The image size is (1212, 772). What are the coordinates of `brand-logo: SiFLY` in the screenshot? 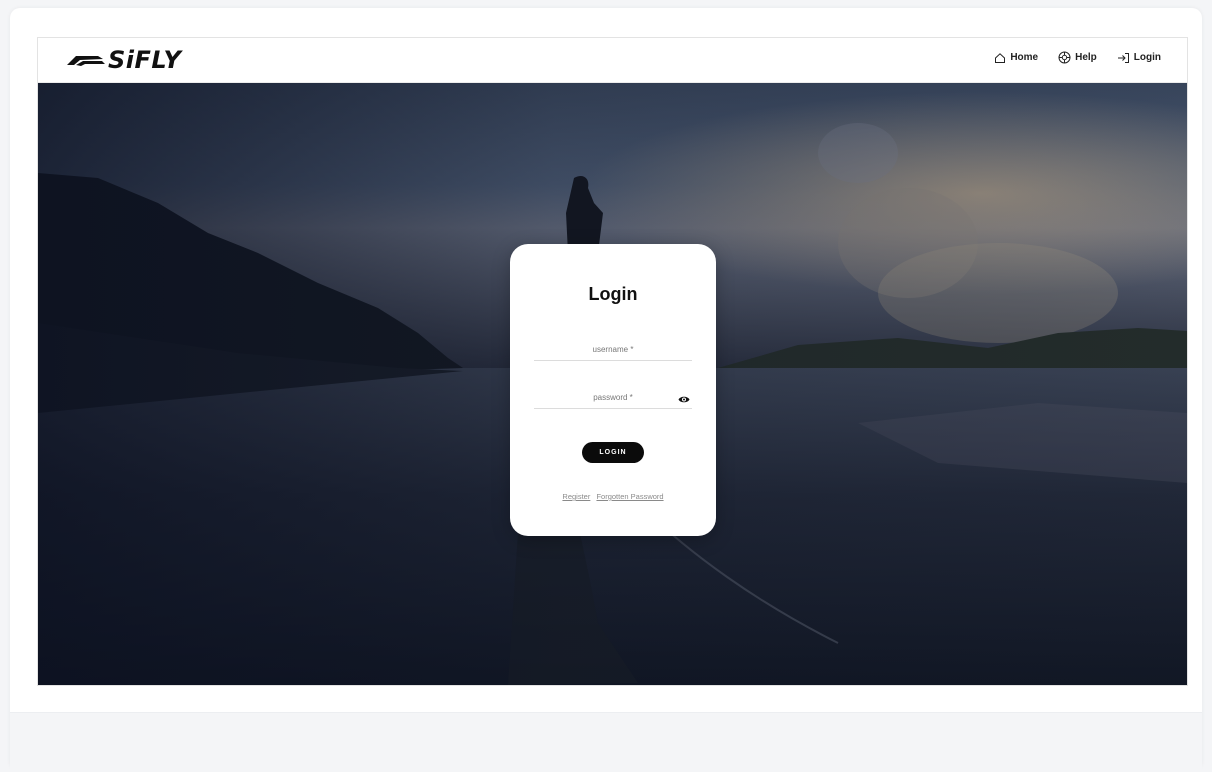 It's located at (123, 60).